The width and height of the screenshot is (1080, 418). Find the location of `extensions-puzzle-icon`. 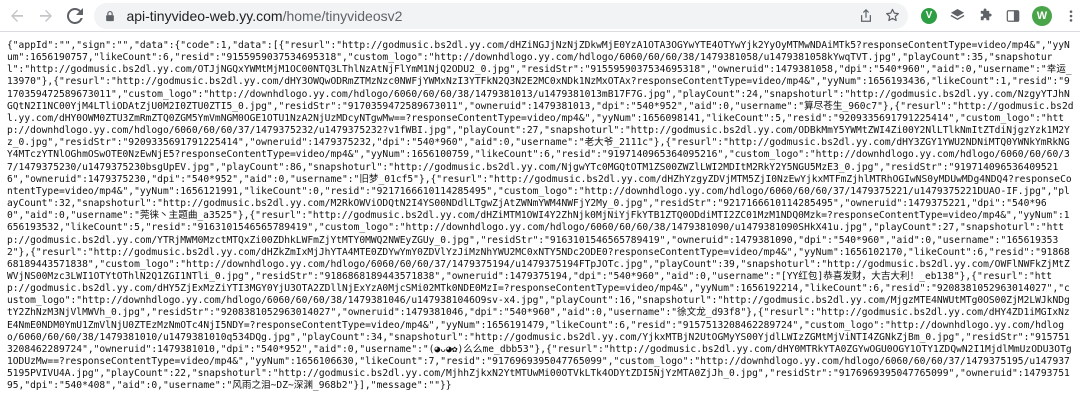

extensions-puzzle-icon is located at coordinates (985, 16).